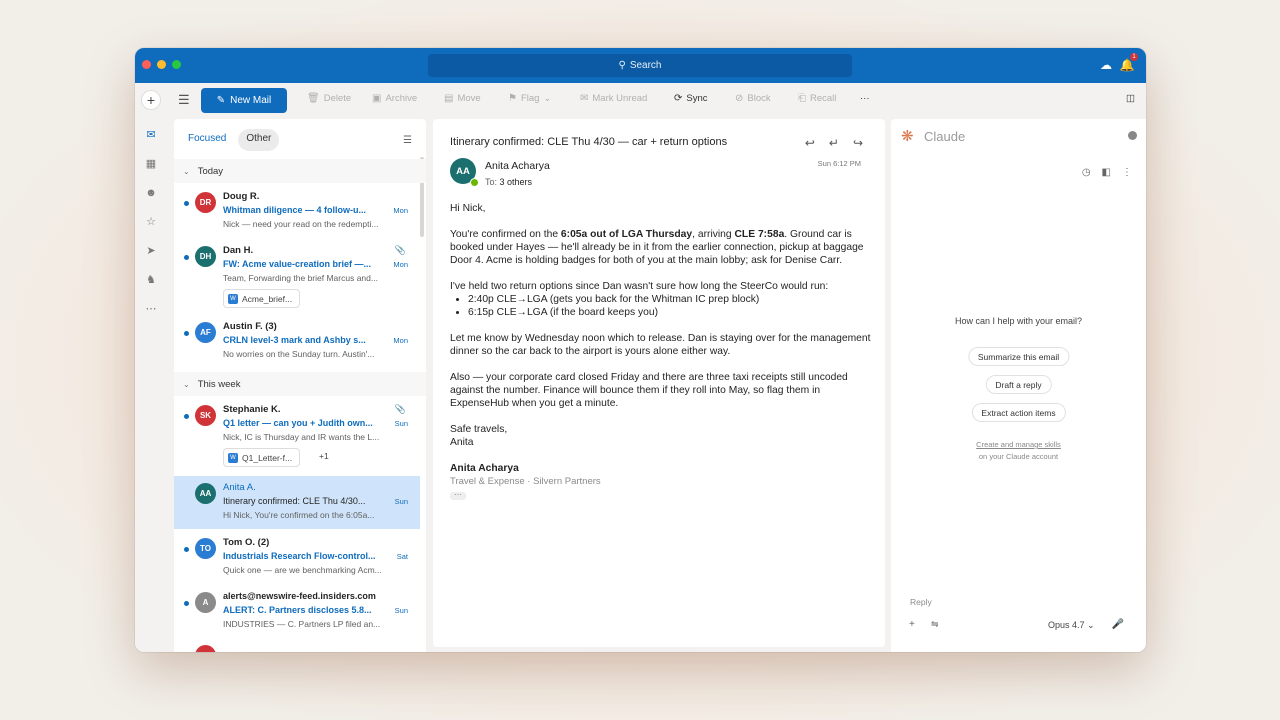 The image size is (1280, 720). I want to click on zoom-window-button, so click(176, 64).